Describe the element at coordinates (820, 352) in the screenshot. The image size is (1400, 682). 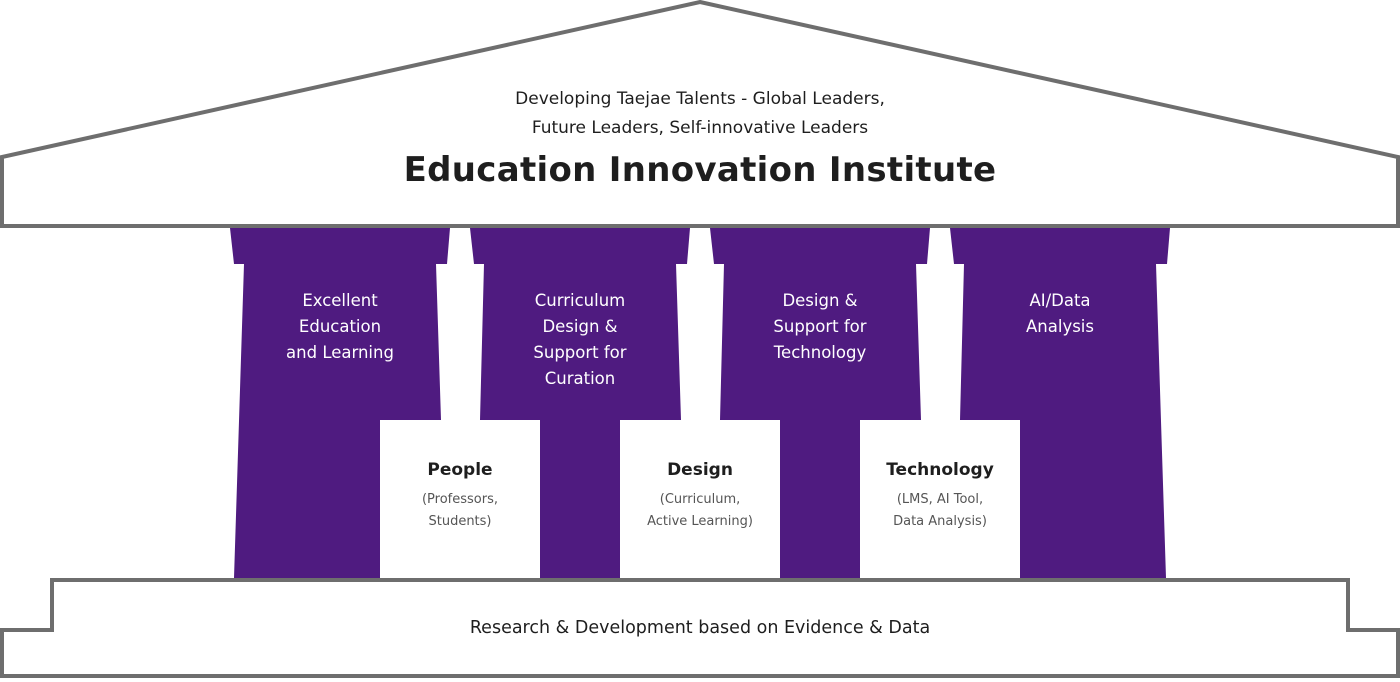
I see `pillar-3-label-line: Technology` at that location.